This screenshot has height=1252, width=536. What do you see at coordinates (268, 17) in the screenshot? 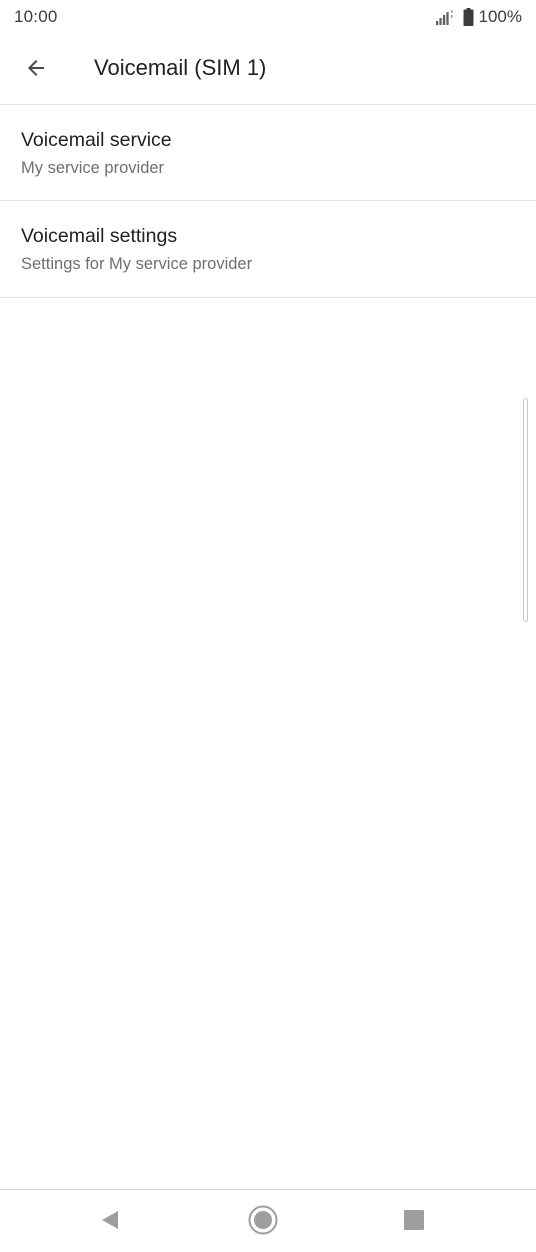
I see `status-bar: 10:00 100%` at bounding box center [268, 17].